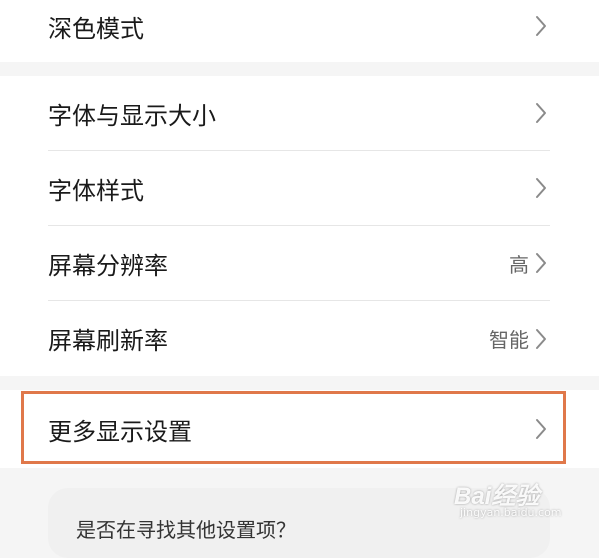 The height and width of the screenshot is (558, 599). What do you see at coordinates (299, 26) in the screenshot?
I see `settings-row-dark-mode: 深色模式` at bounding box center [299, 26].